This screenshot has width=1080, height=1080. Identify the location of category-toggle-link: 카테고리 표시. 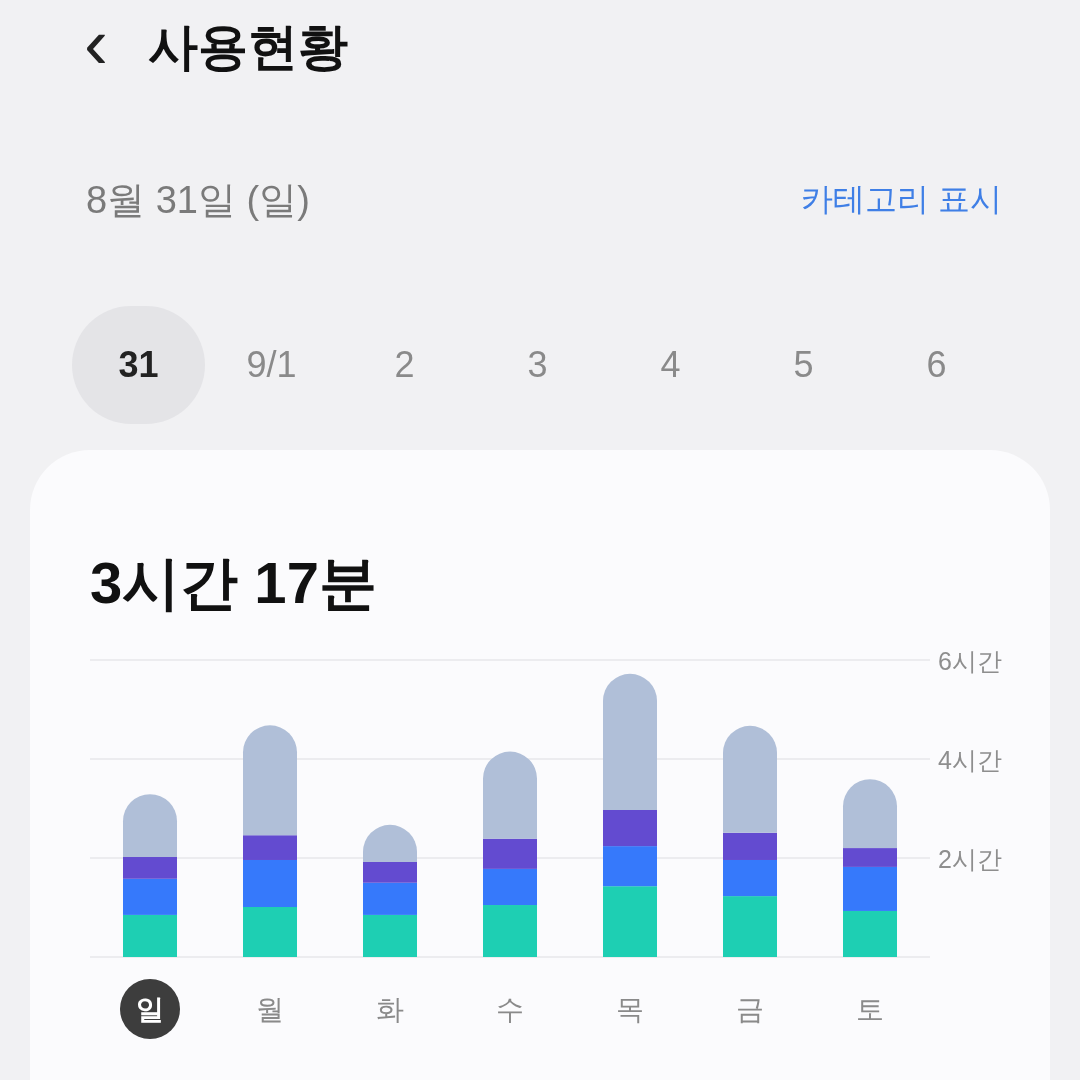
(901, 200).